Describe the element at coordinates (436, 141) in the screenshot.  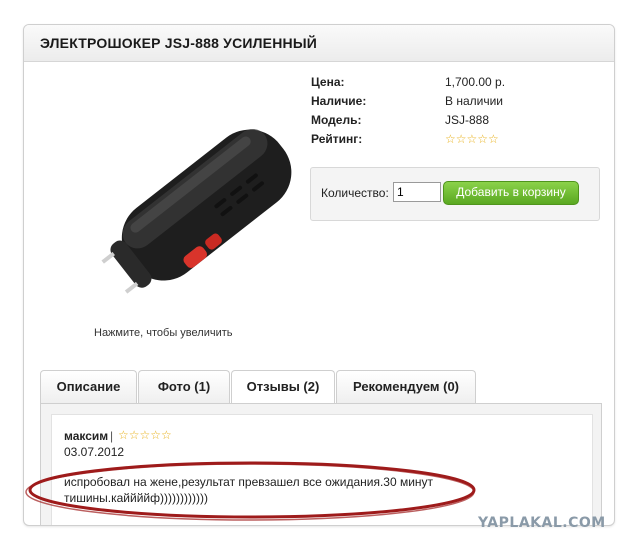
I see `rating-row: Рейтинг: ☆☆☆☆☆` at that location.